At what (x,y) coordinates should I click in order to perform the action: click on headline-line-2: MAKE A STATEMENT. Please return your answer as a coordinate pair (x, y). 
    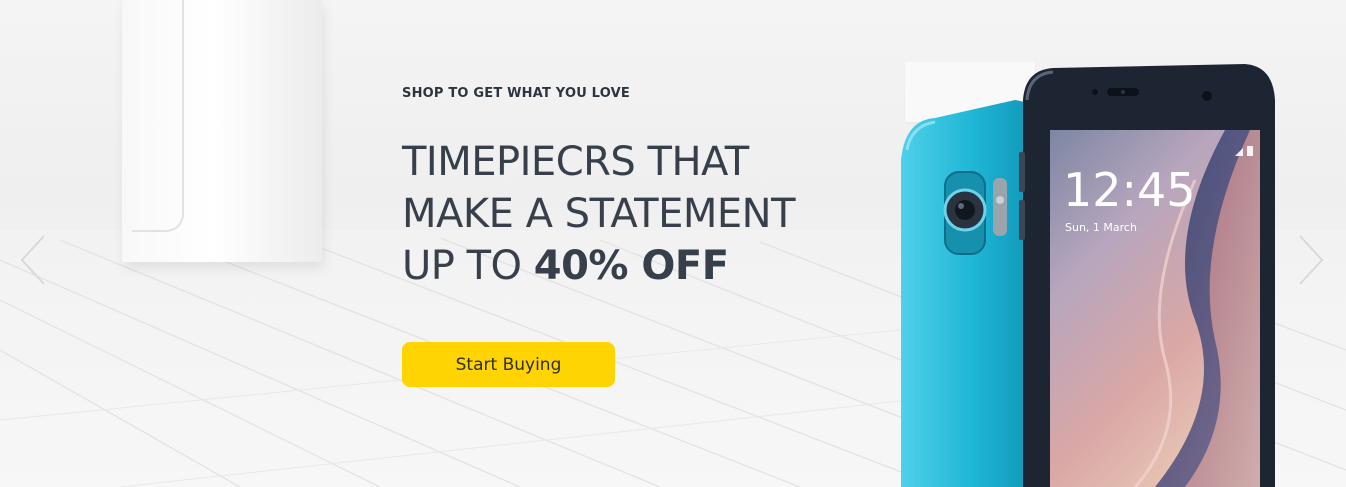
    Looking at the image, I should click on (599, 214).